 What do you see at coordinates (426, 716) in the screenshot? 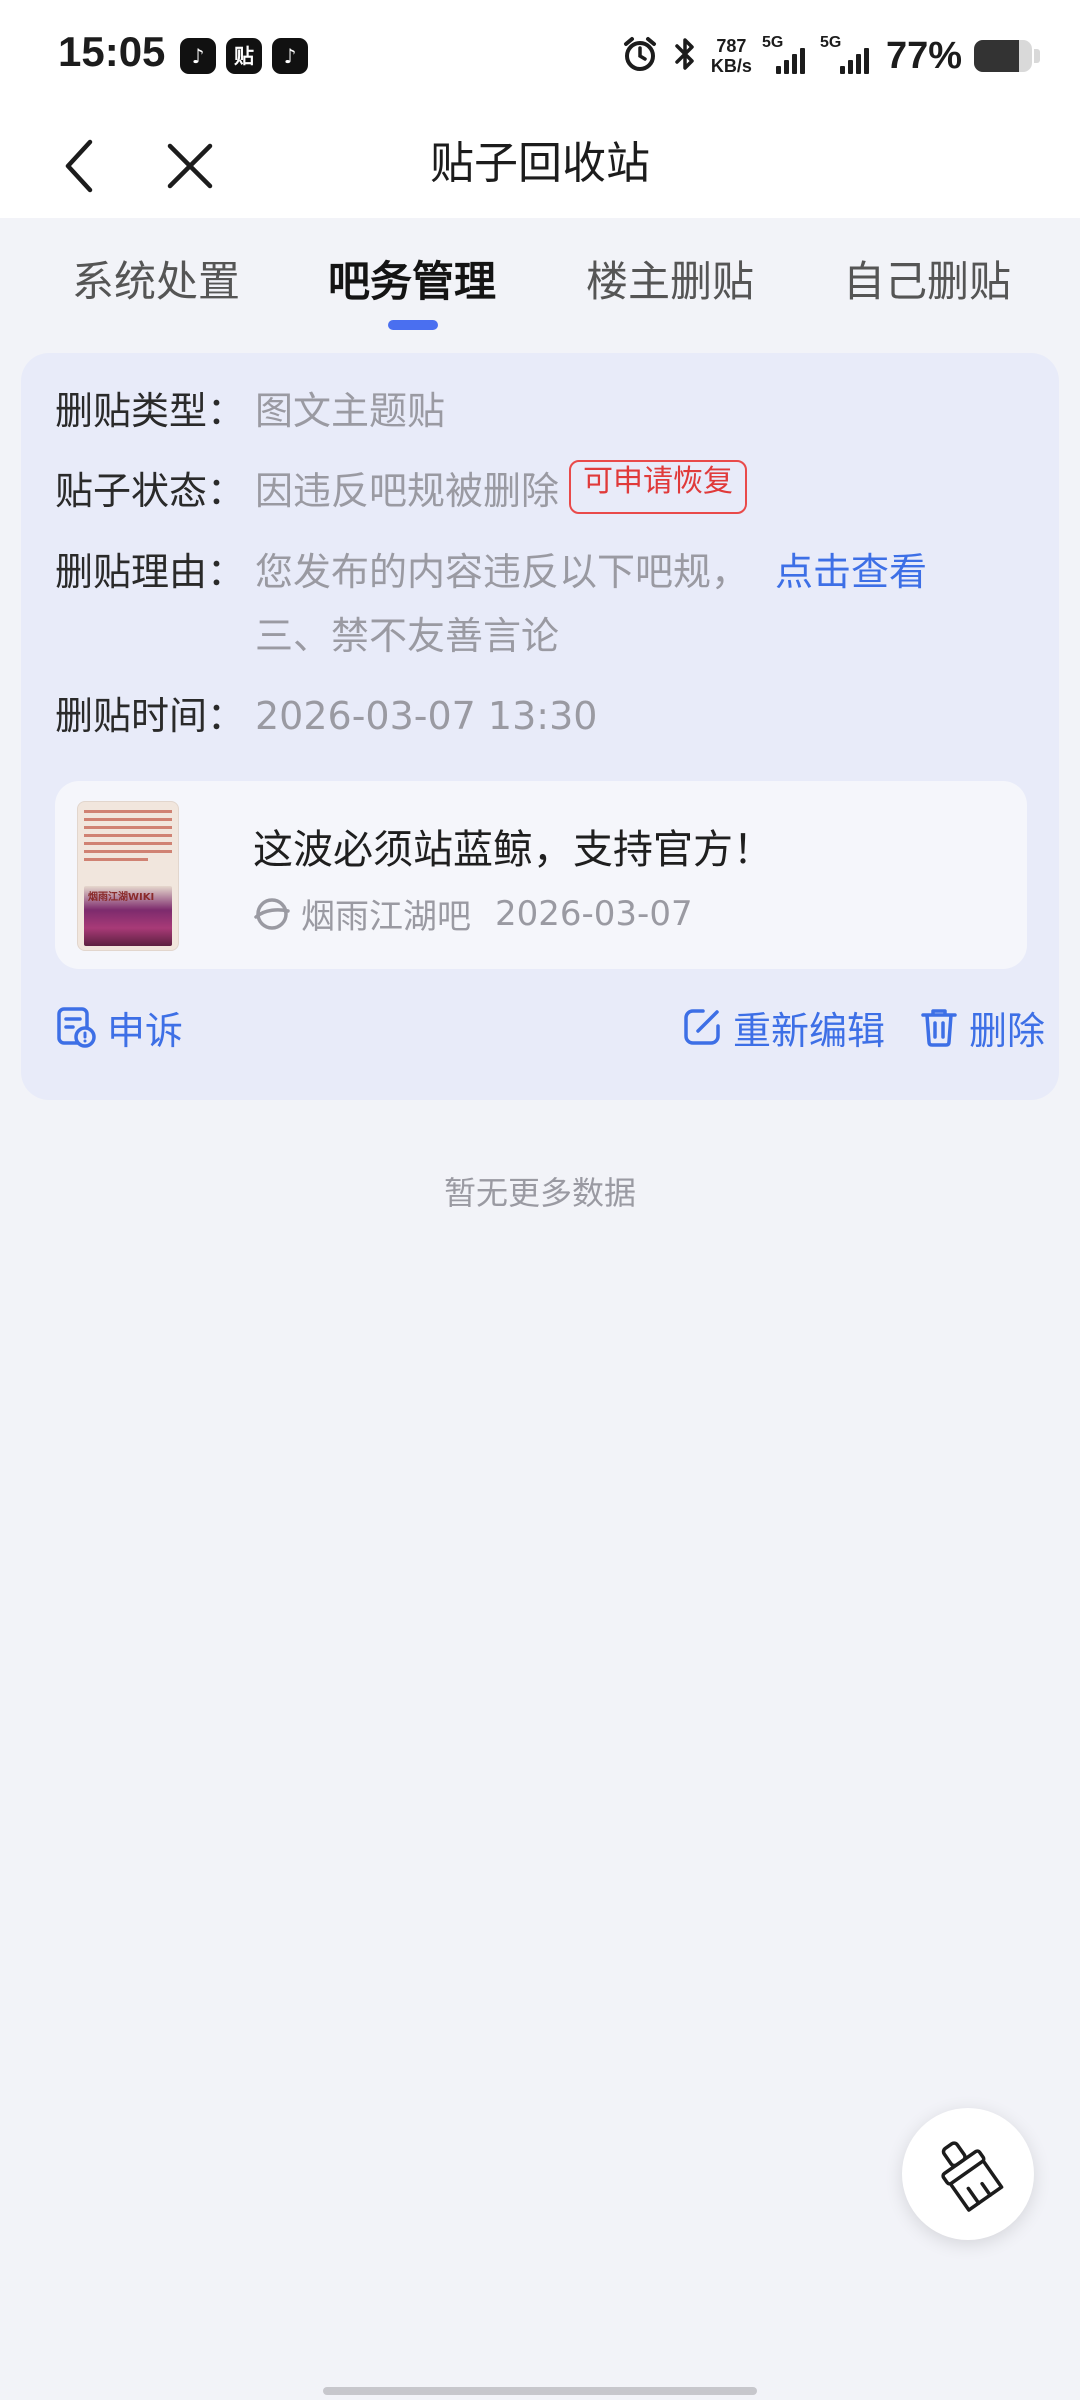
I see `delete-time-value: 2026-03-07 13:30` at bounding box center [426, 716].